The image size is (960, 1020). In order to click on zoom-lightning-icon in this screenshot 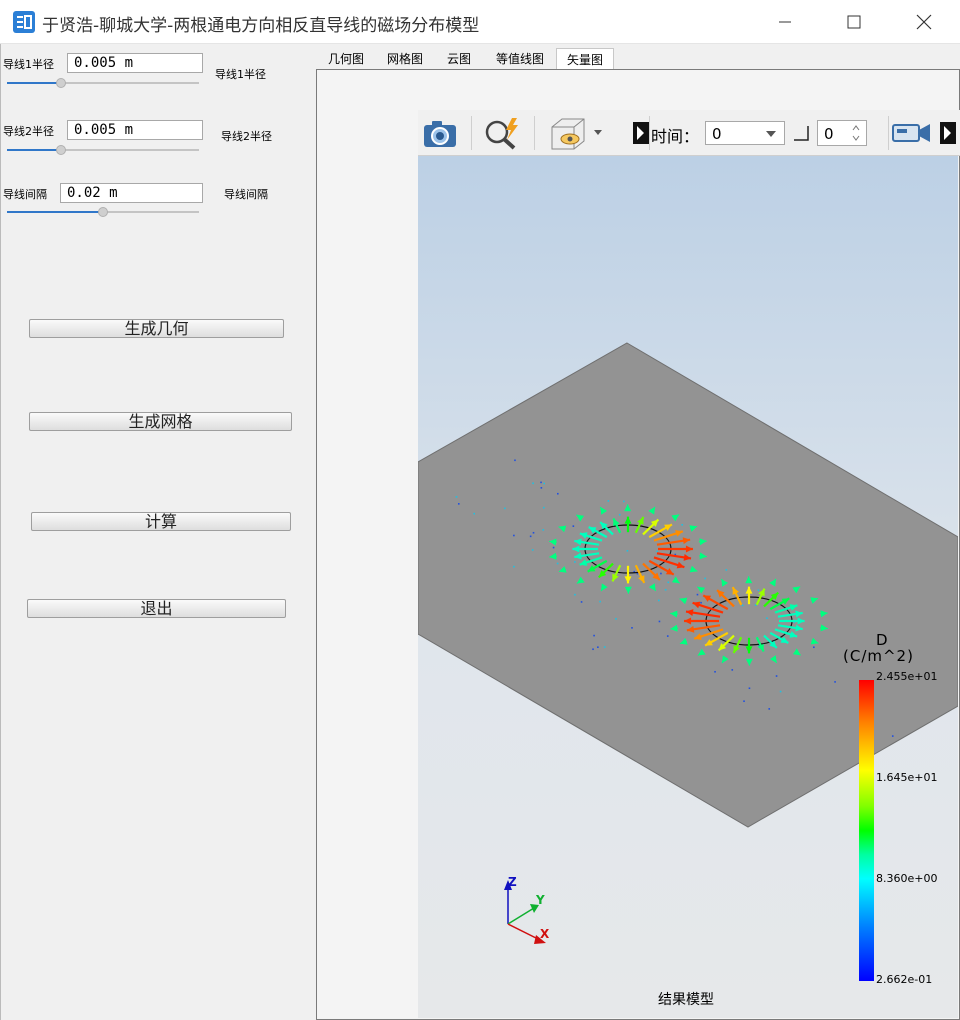, I will do `click(502, 133)`.